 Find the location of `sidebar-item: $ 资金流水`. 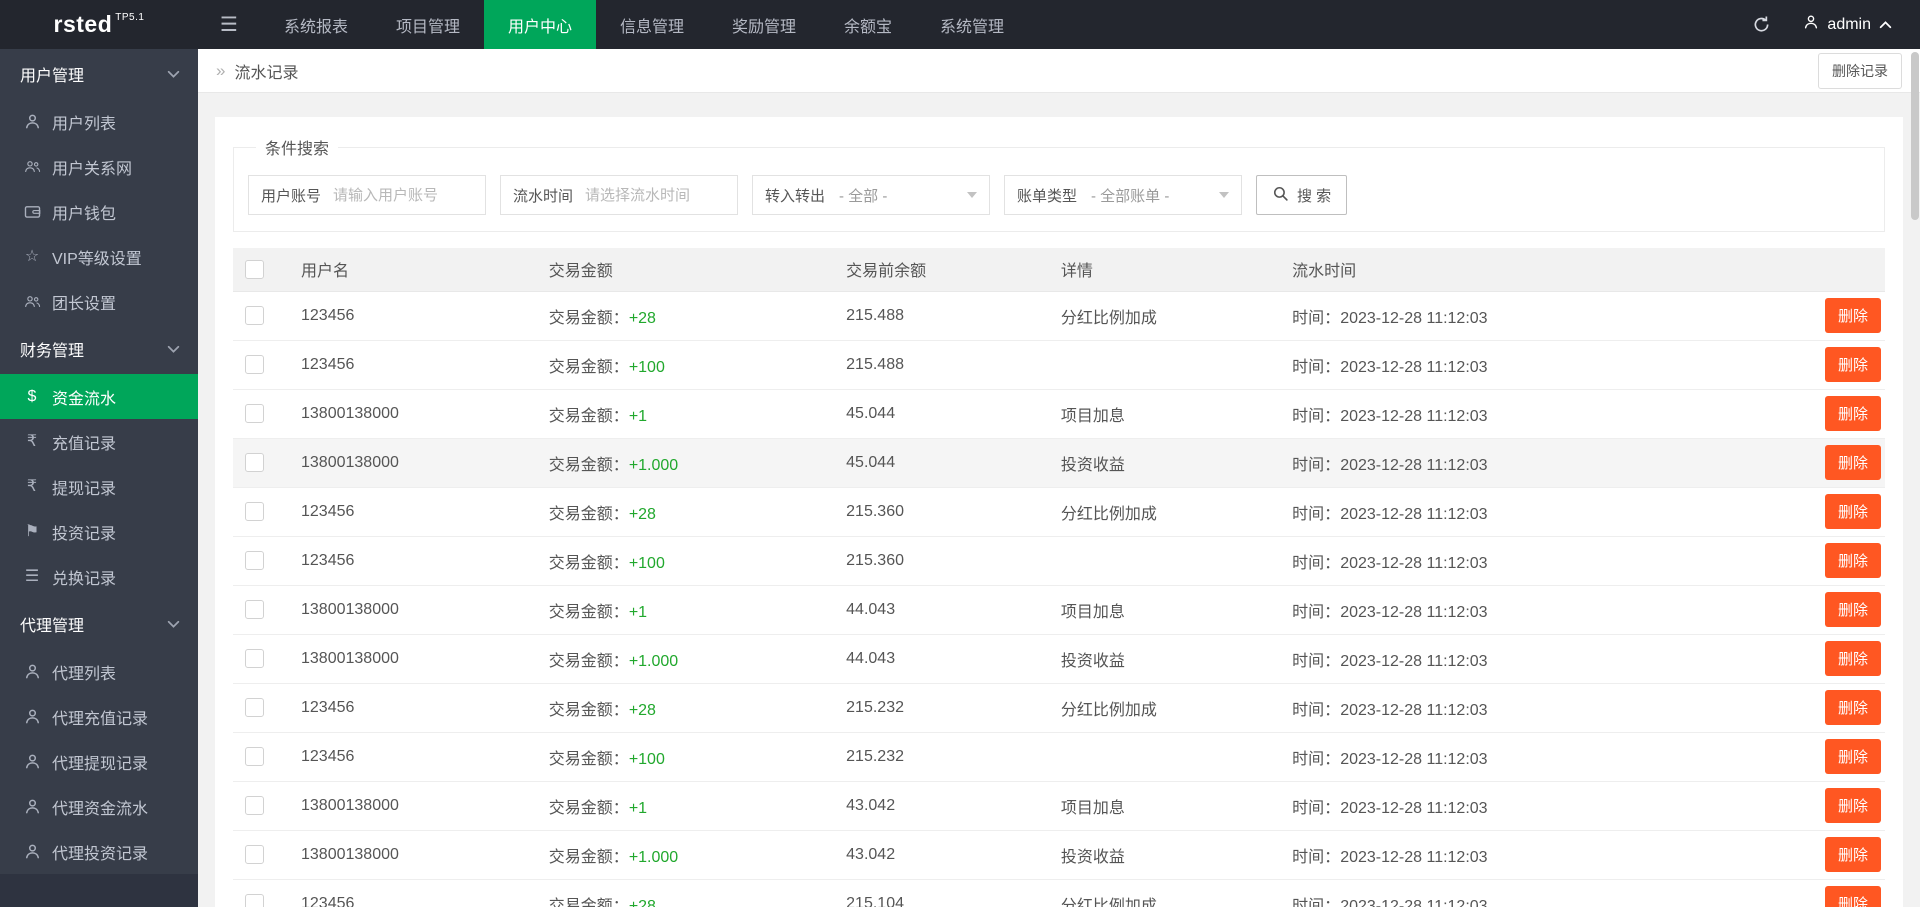

sidebar-item: $ 资金流水 is located at coordinates (99, 396).